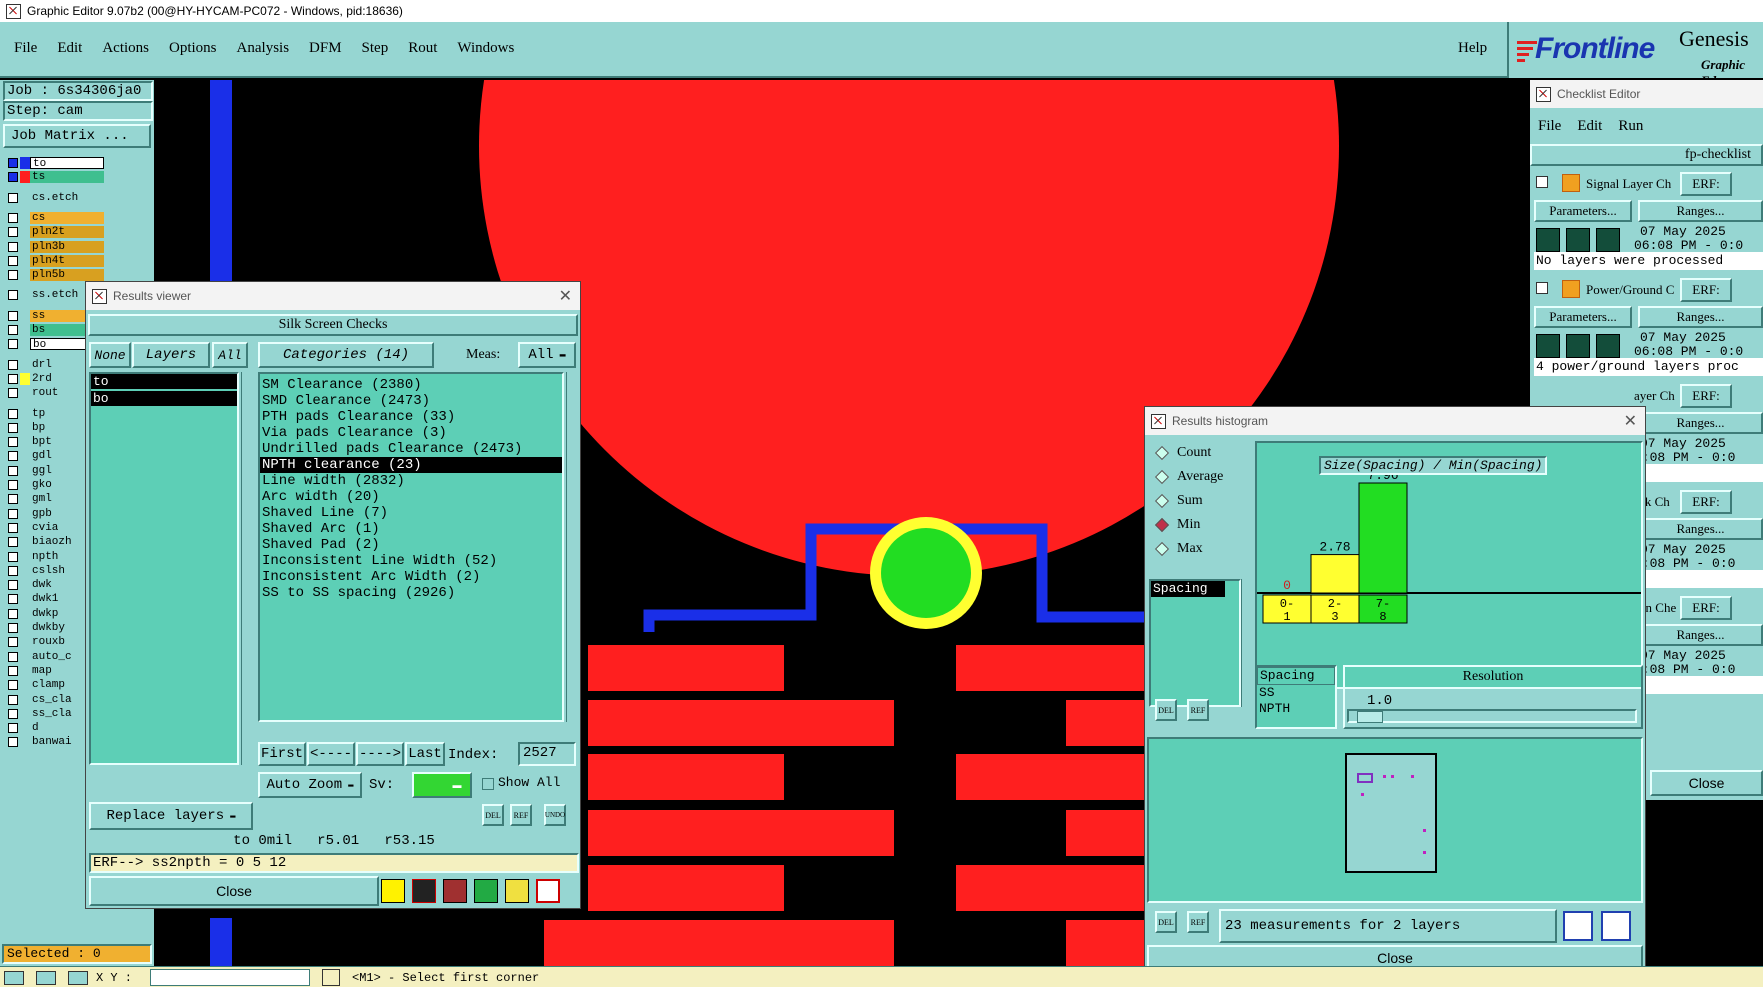 The width and height of the screenshot is (1763, 987). What do you see at coordinates (14, 978) in the screenshot?
I see `pointer-icon` at bounding box center [14, 978].